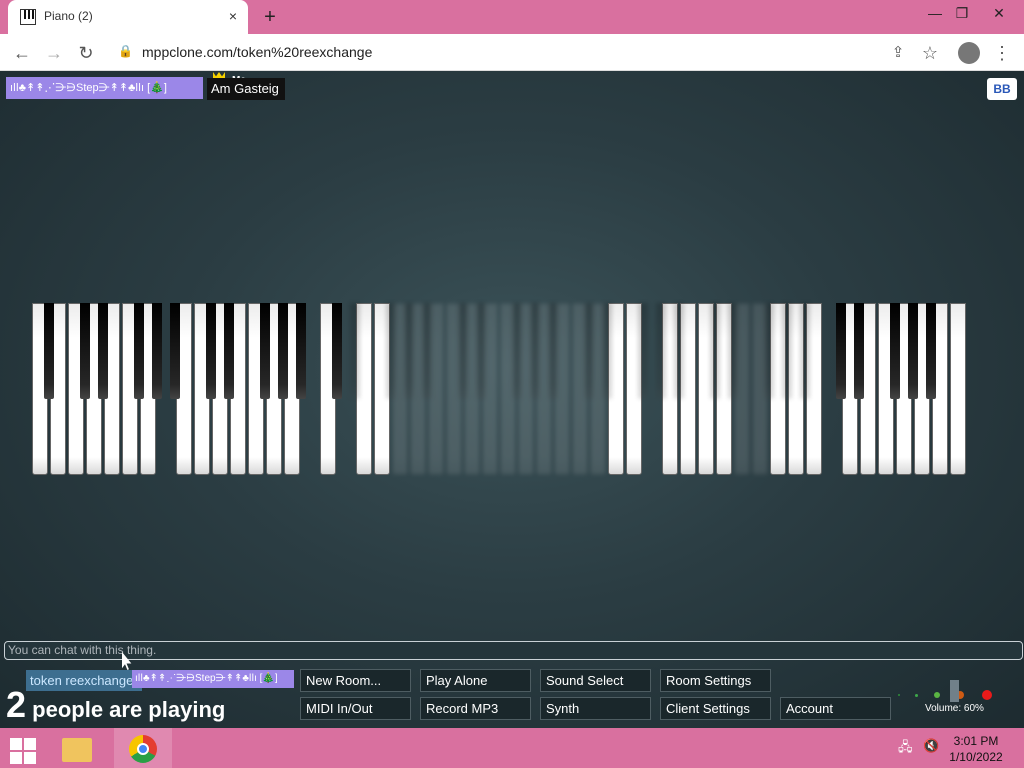 This screenshot has width=1024, height=768. Describe the element at coordinates (958, 389) in the screenshot. I see `white-key` at that location.